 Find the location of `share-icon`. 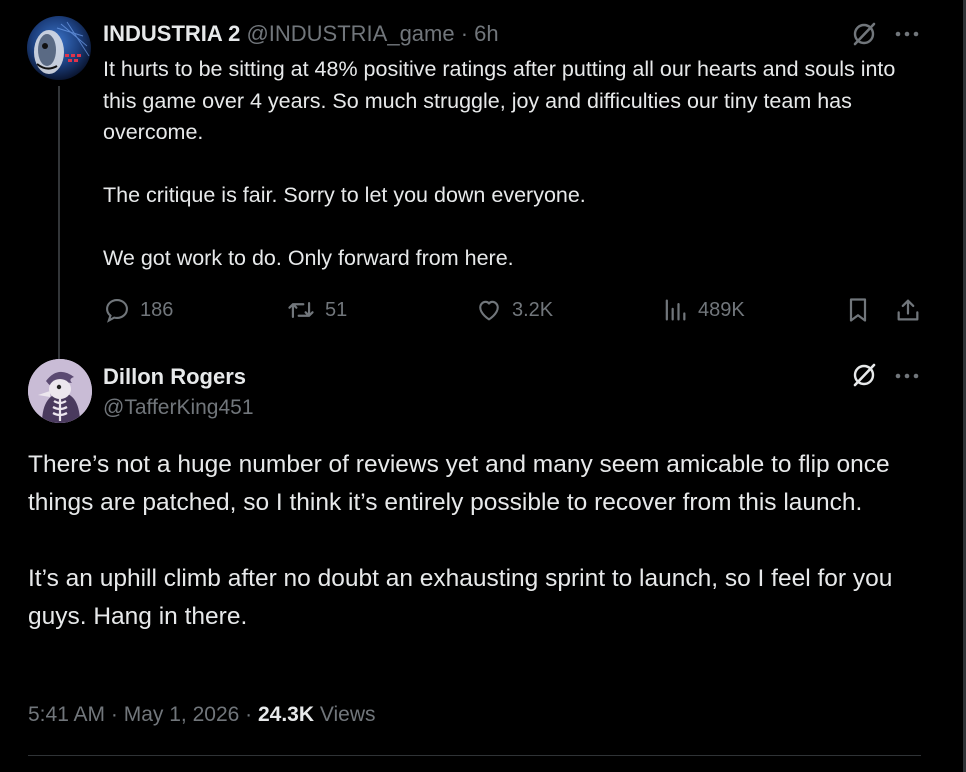

share-icon is located at coordinates (908, 310).